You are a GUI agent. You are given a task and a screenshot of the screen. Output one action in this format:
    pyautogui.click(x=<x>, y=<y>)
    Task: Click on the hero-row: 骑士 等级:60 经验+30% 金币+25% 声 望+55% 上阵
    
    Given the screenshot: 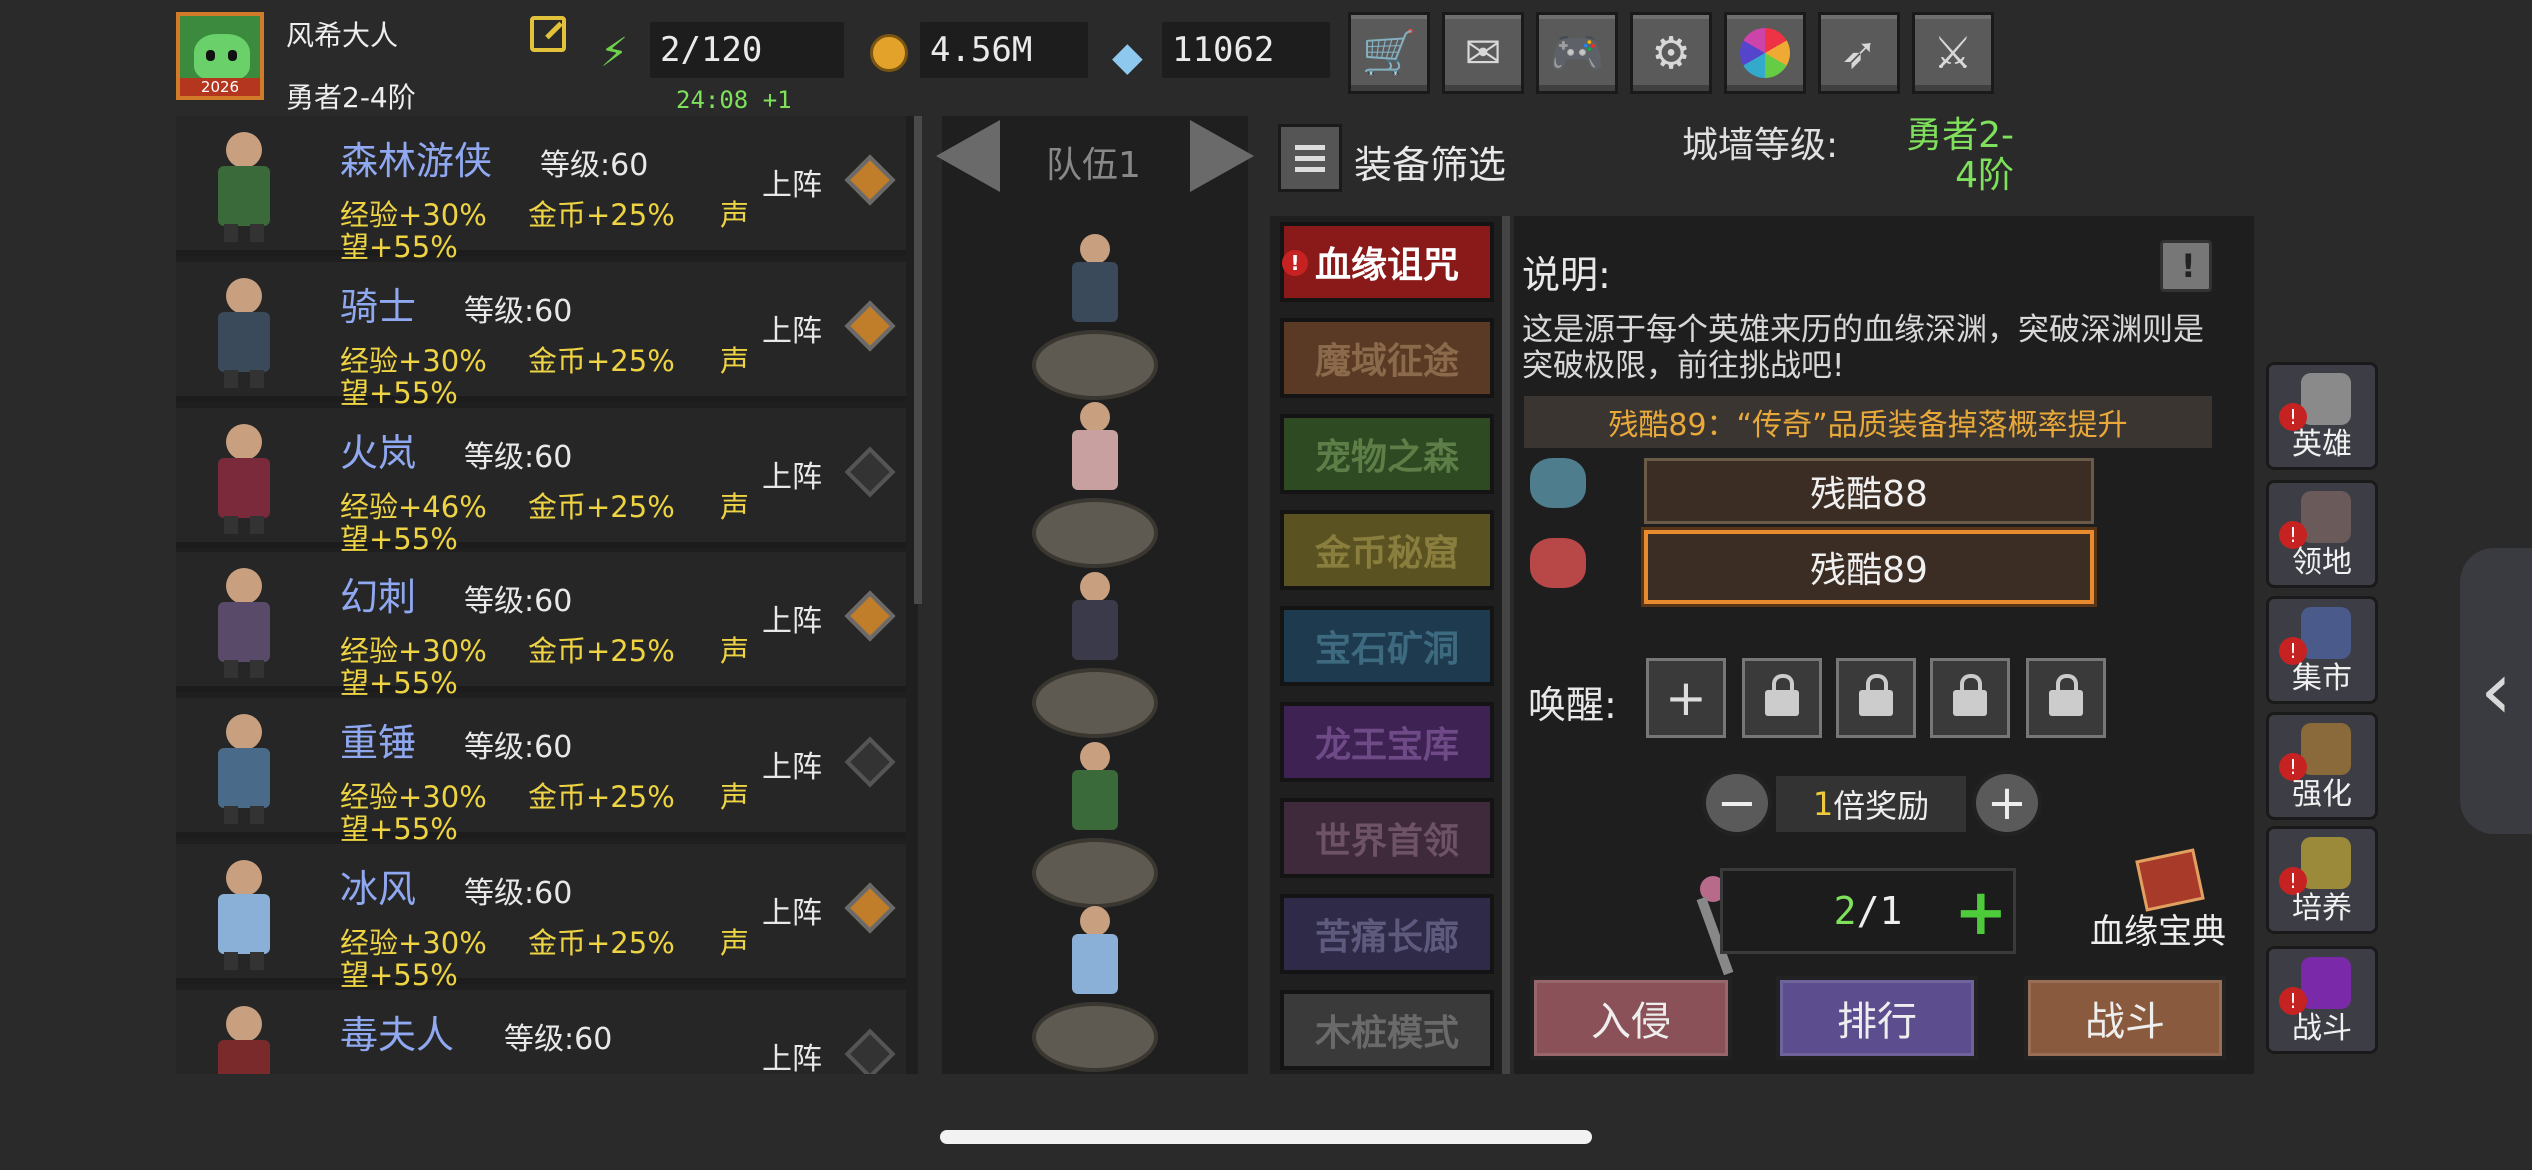 What is the action you would take?
    pyautogui.click(x=541, y=336)
    